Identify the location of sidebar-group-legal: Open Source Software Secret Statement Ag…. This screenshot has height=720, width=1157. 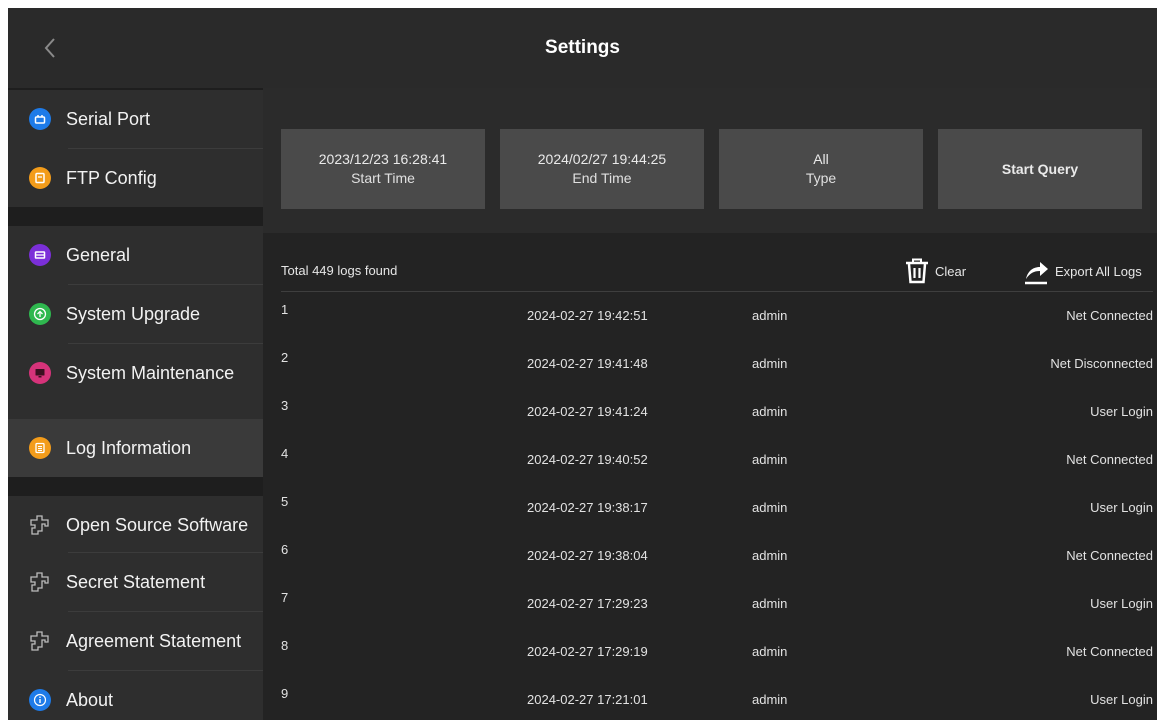
(135, 608).